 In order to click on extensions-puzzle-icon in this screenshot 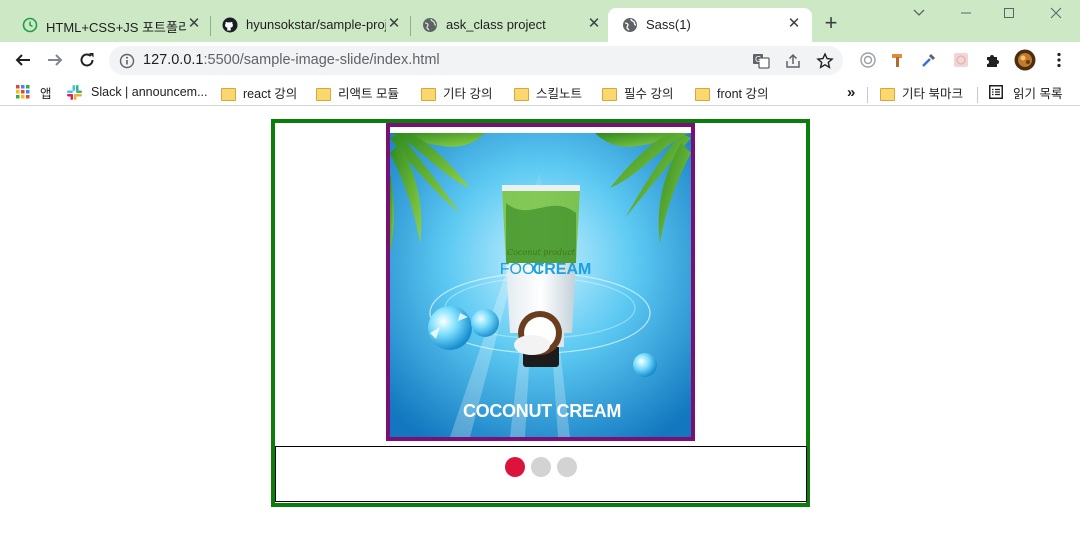, I will do `click(993, 60)`.